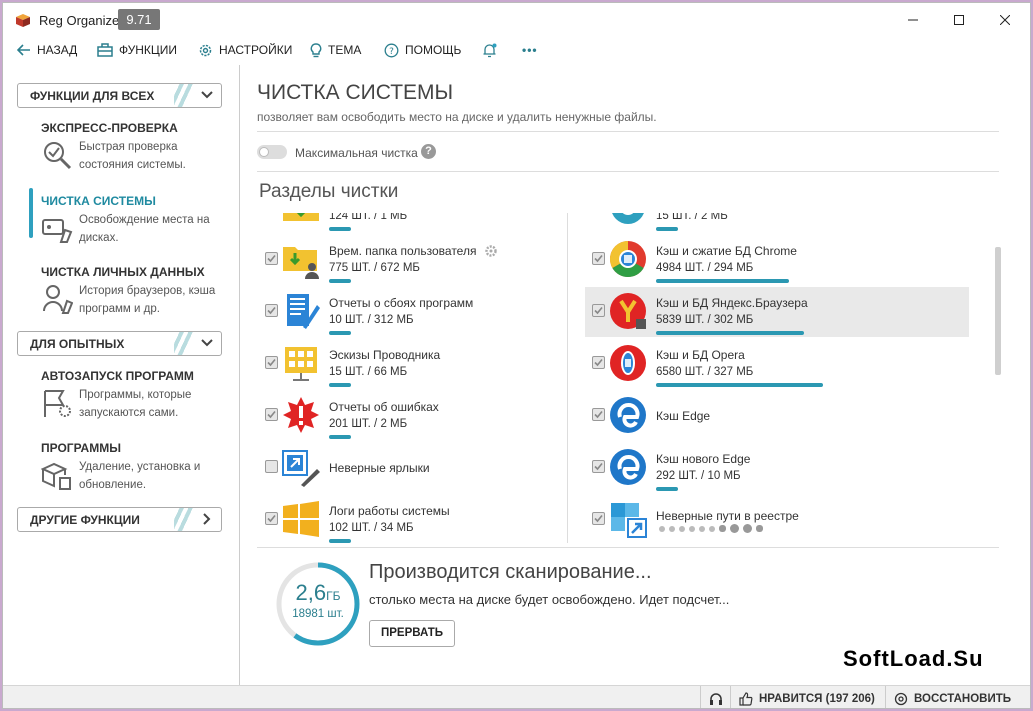  I want to click on more-button: •••, so click(530, 50).